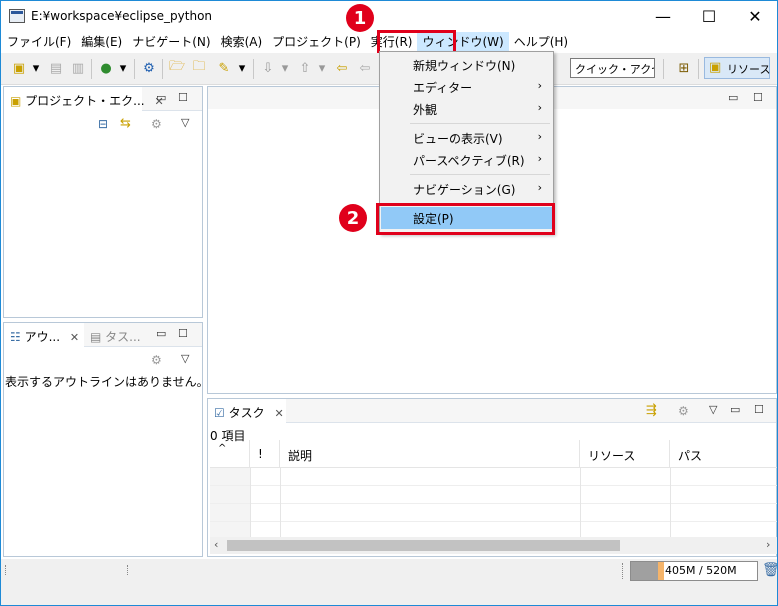 This screenshot has height=606, width=778. I want to click on open-perspective-icon: ⊞, so click(684, 68).